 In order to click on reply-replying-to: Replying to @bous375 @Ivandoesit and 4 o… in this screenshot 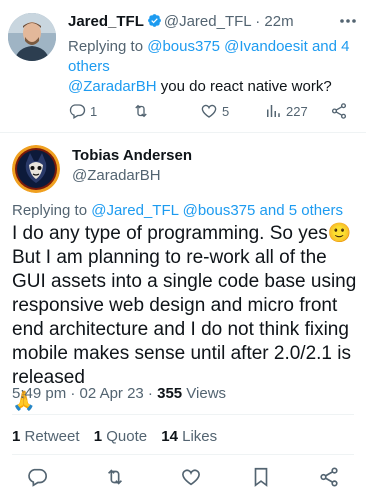, I will do `click(209, 56)`.